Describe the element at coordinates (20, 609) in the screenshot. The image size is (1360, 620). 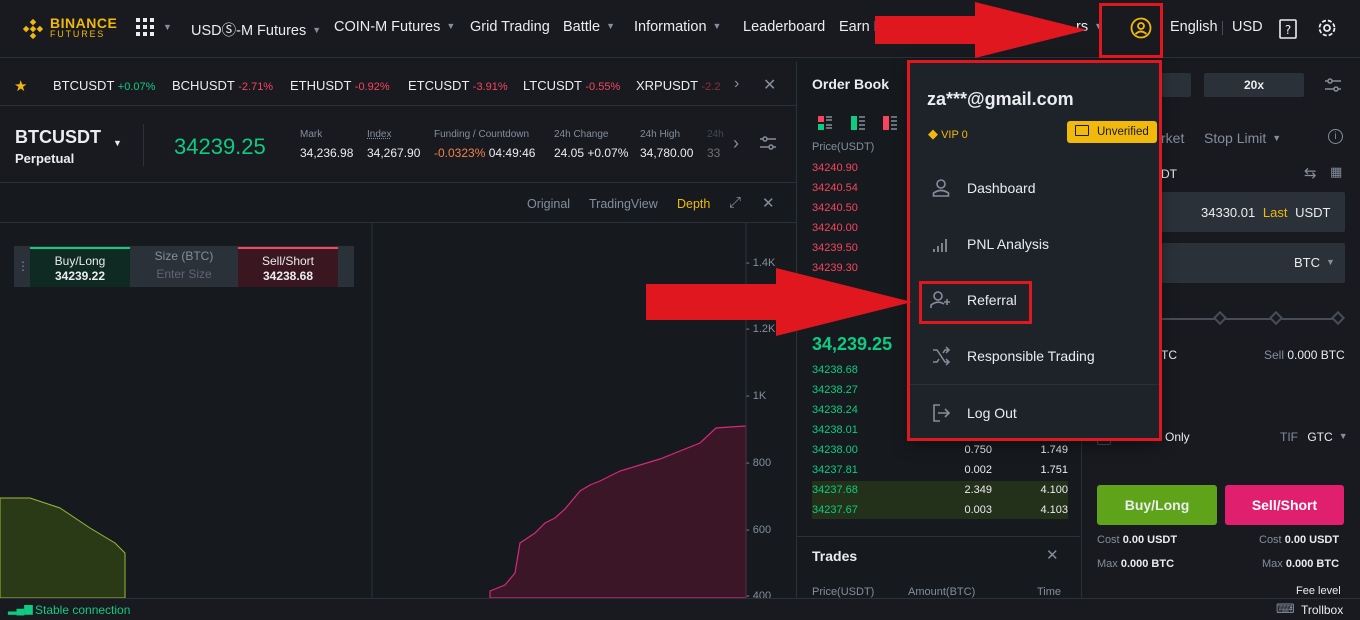
I see `connection-signal-icon: ▂▄▆` at that location.